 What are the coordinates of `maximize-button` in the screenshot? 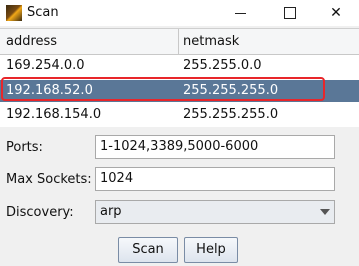 It's located at (290, 13).